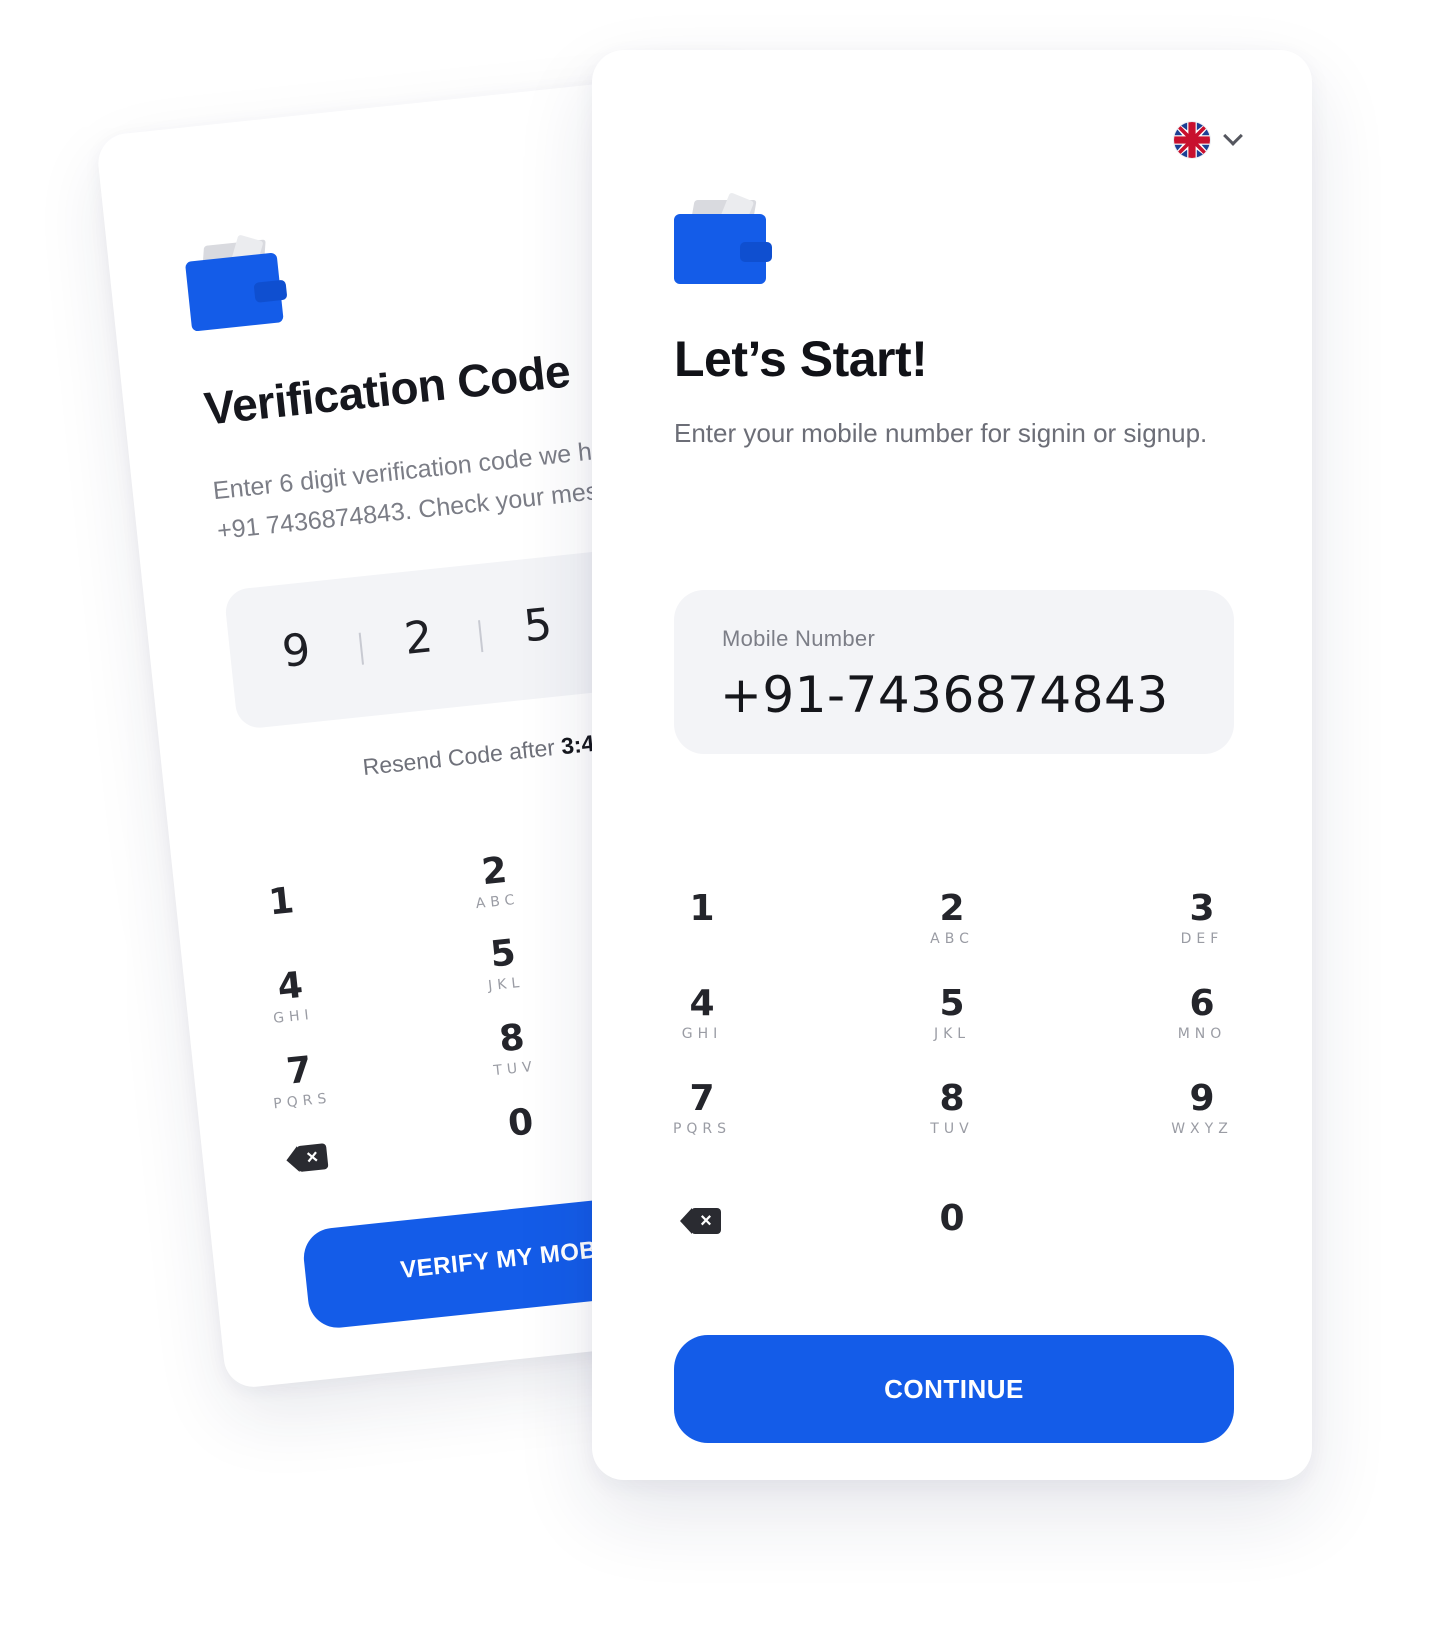 The width and height of the screenshot is (1434, 1633). I want to click on key-letters: MNO, so click(1202, 1034).